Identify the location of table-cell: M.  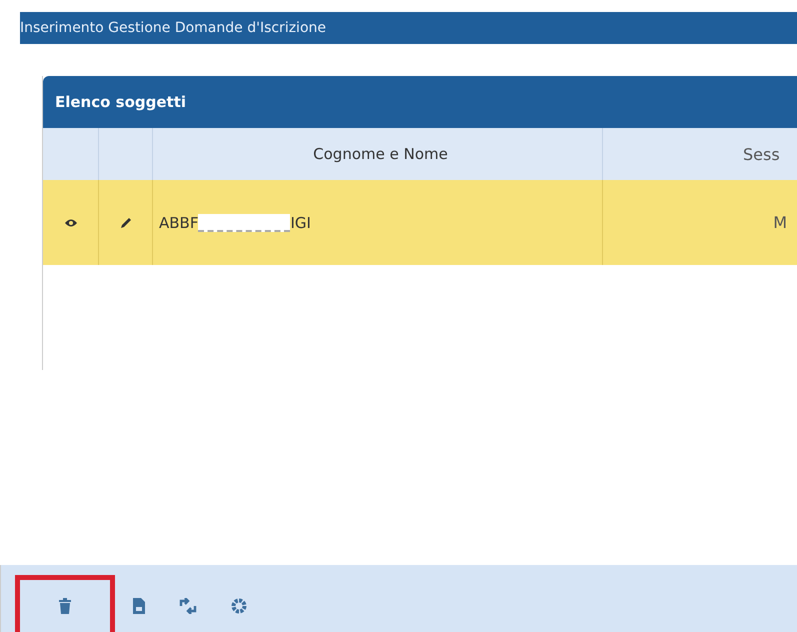
(780, 222).